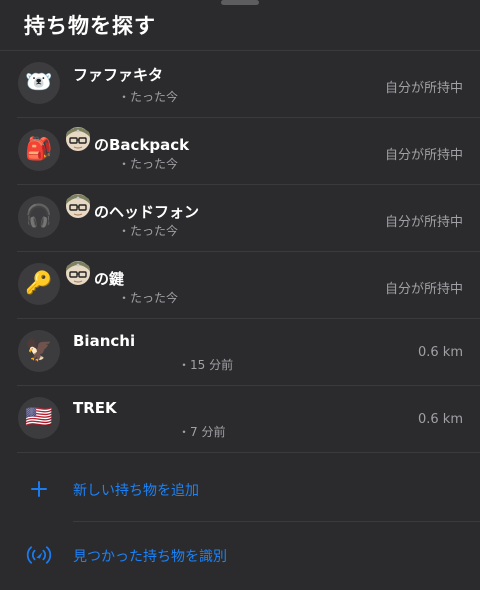 The image size is (480, 590). I want to click on list-item: 🎧 のヘッドフォン・たった今 自分が所持中, so click(248, 218).